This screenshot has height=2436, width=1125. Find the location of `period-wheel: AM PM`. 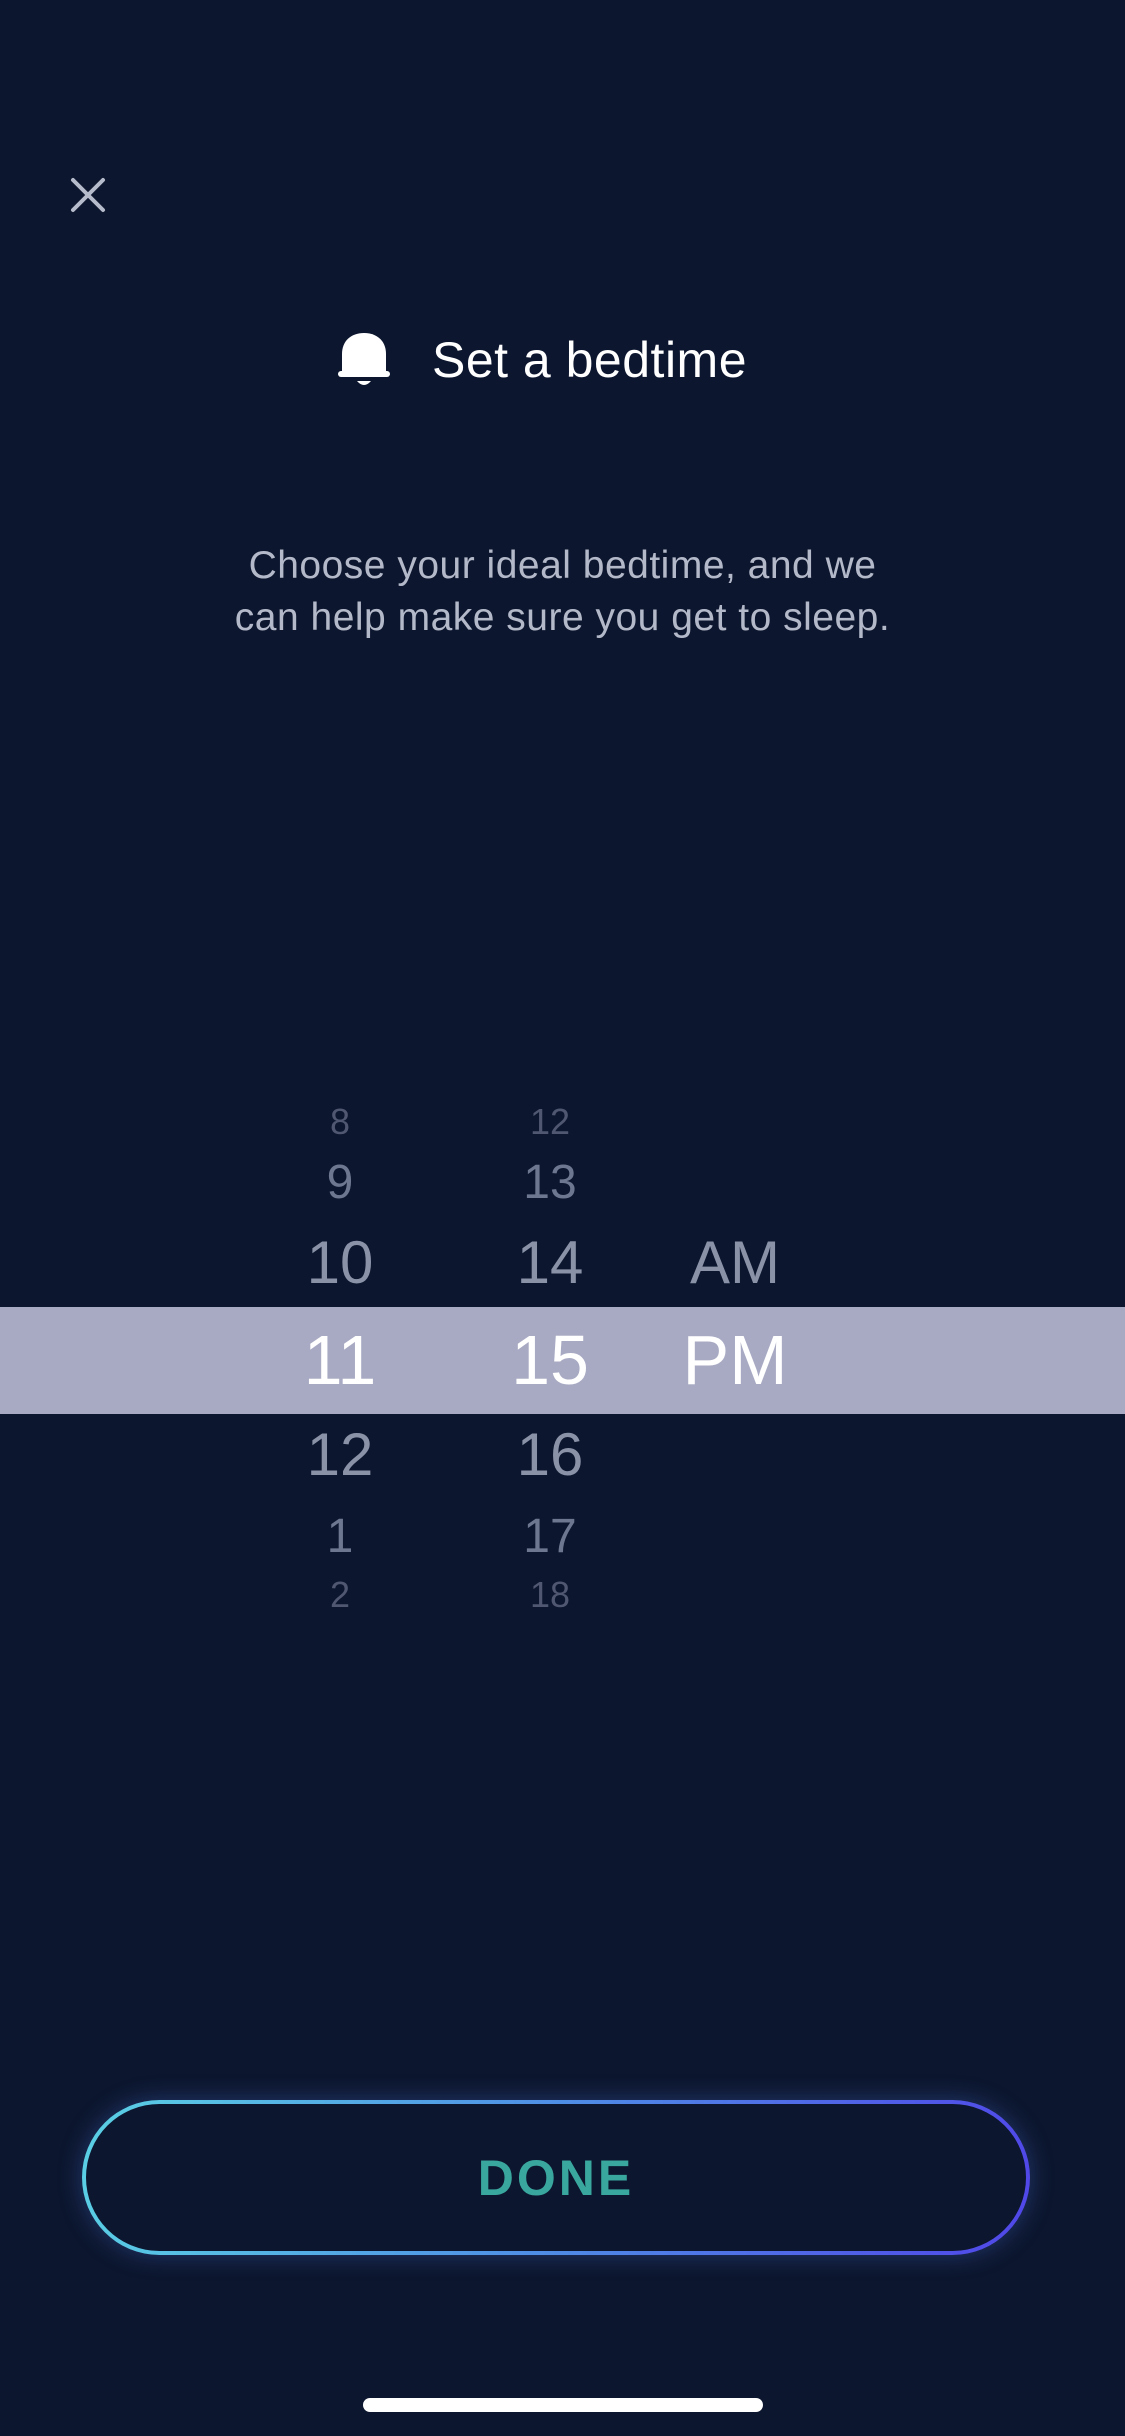

period-wheel: AM PM is located at coordinates (735, 1360).